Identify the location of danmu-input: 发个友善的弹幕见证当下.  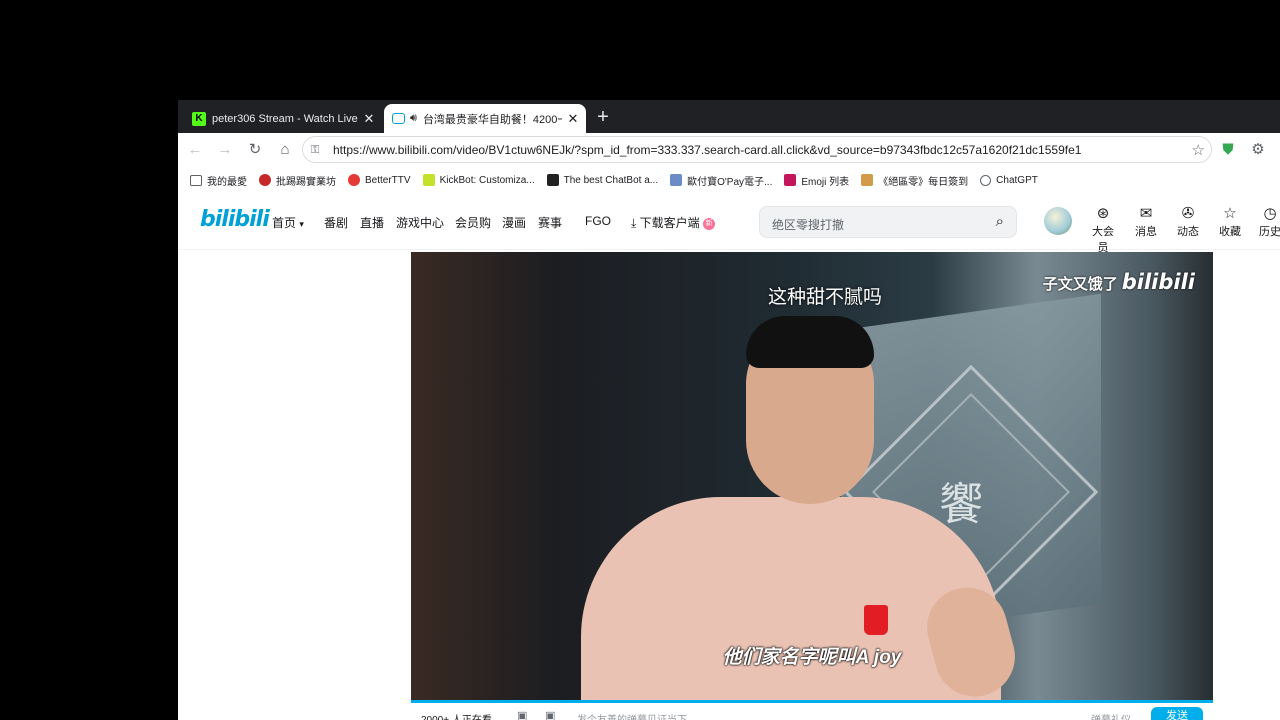
(632, 715).